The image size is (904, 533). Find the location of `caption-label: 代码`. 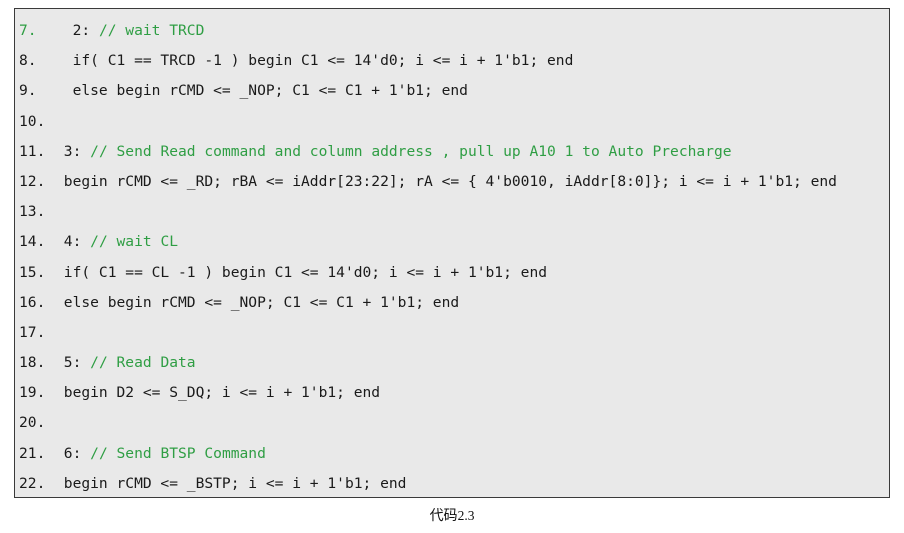

caption-label: 代码 is located at coordinates (443, 516).